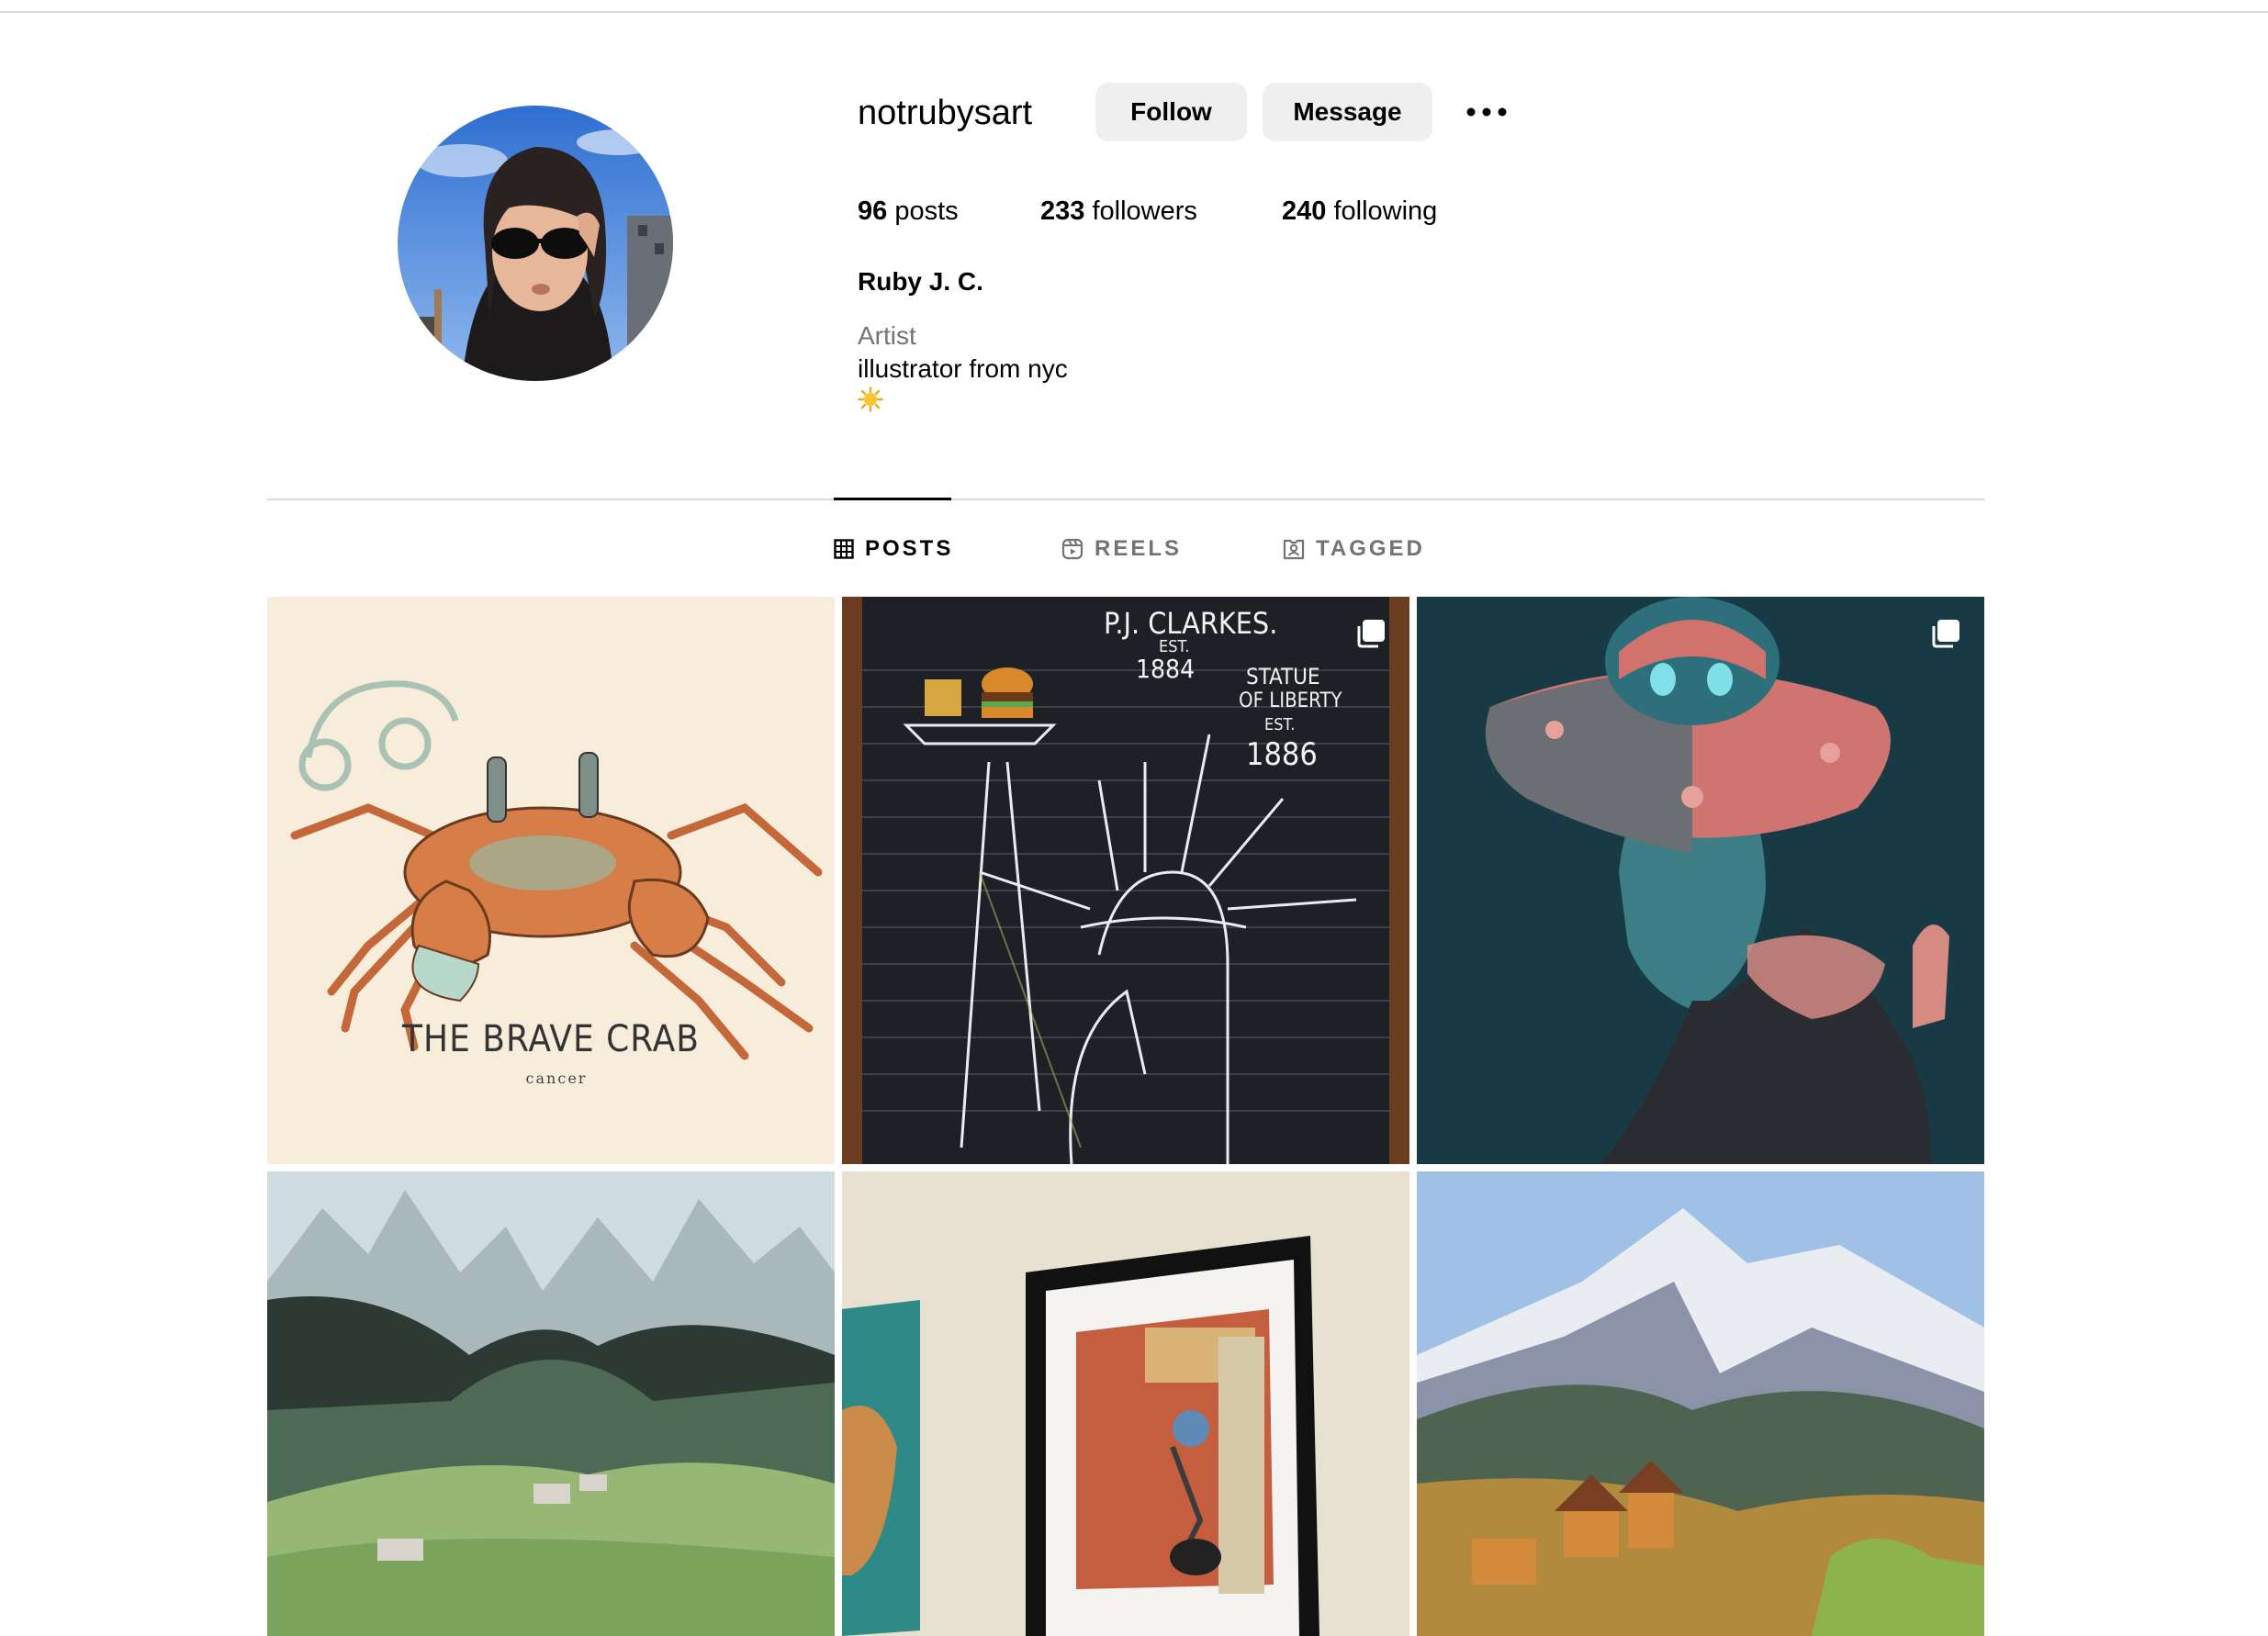 The image size is (2268, 1636). What do you see at coordinates (1166, 669) in the screenshot?
I see `chalk-text-year1: 1884` at bounding box center [1166, 669].